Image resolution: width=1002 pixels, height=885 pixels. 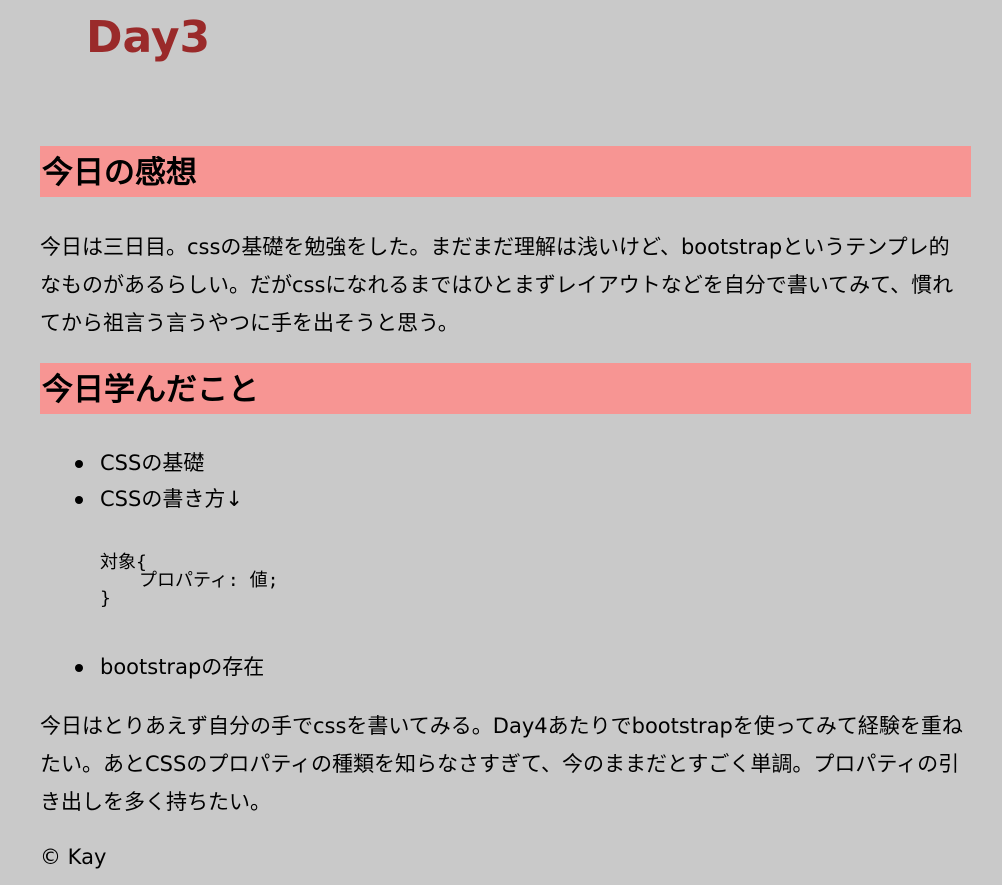 What do you see at coordinates (105, 598) in the screenshot?
I see `code-line-close: }` at bounding box center [105, 598].